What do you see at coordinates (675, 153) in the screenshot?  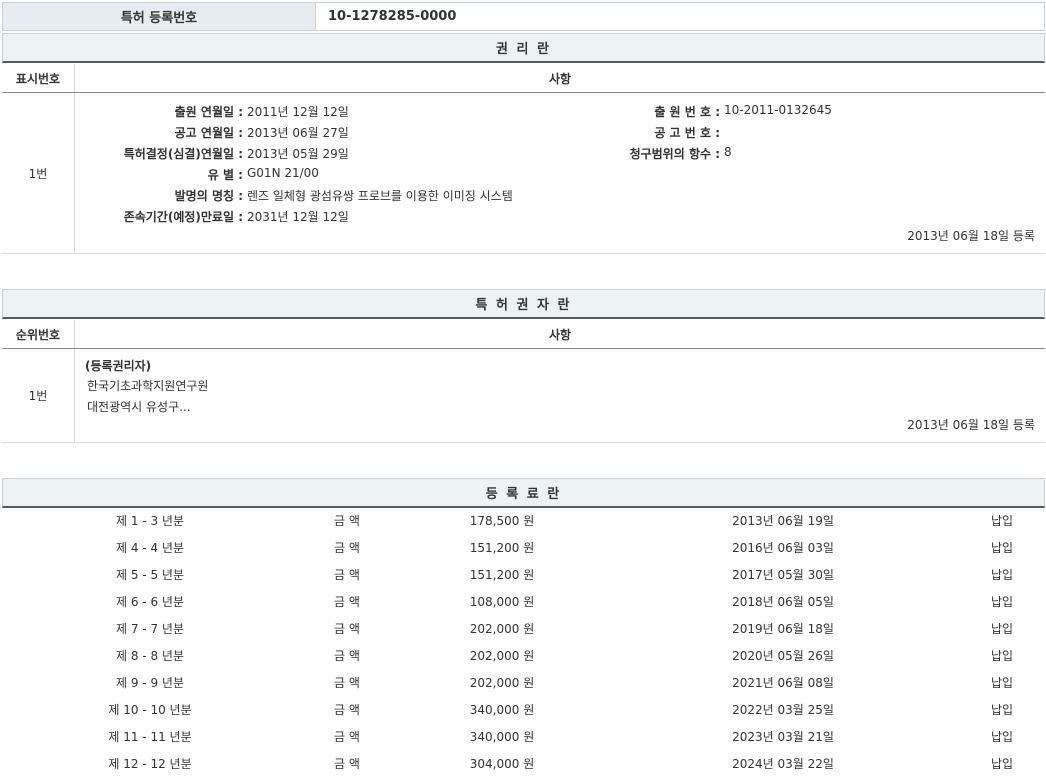 I see `field-label-claims-count: 청구범위의 항수 :` at bounding box center [675, 153].